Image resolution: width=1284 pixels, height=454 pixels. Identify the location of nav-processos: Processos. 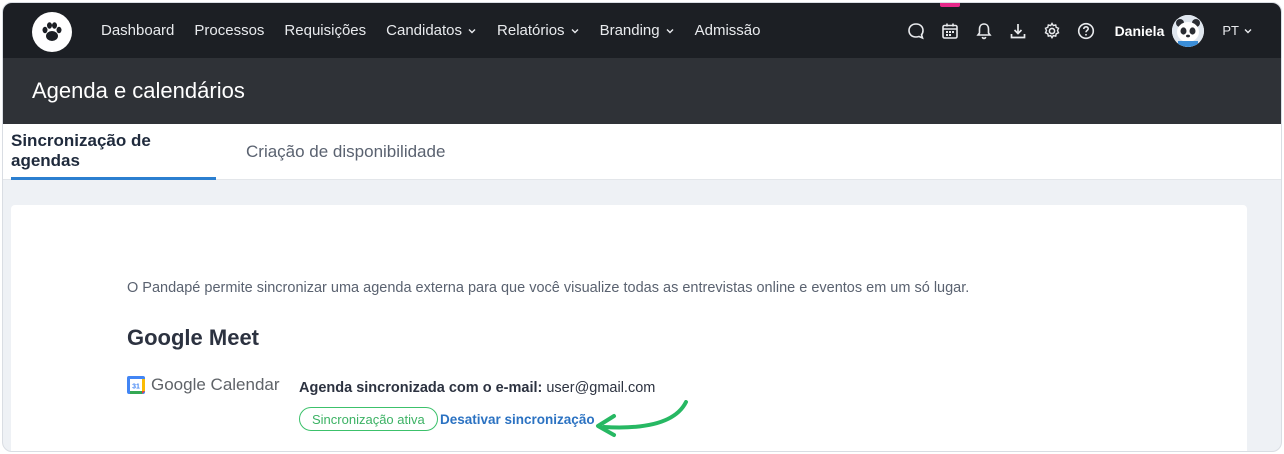
(229, 30).